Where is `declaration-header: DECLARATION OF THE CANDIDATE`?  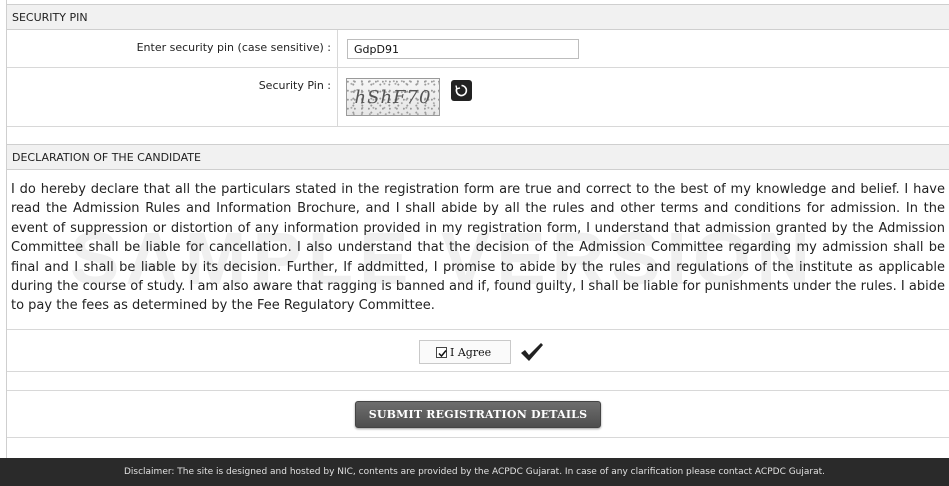 declaration-header: DECLARATION OF THE CANDIDATE is located at coordinates (478, 157).